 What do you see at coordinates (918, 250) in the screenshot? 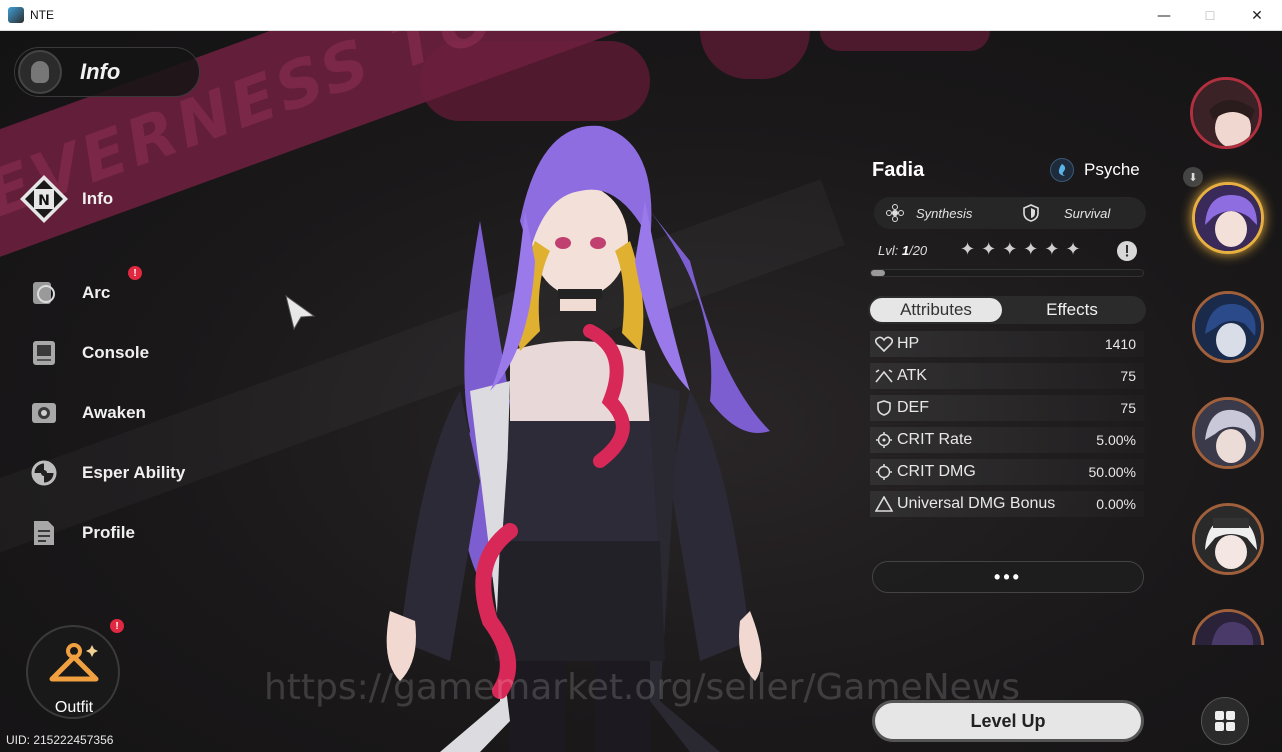
I see `level-max: /20` at bounding box center [918, 250].